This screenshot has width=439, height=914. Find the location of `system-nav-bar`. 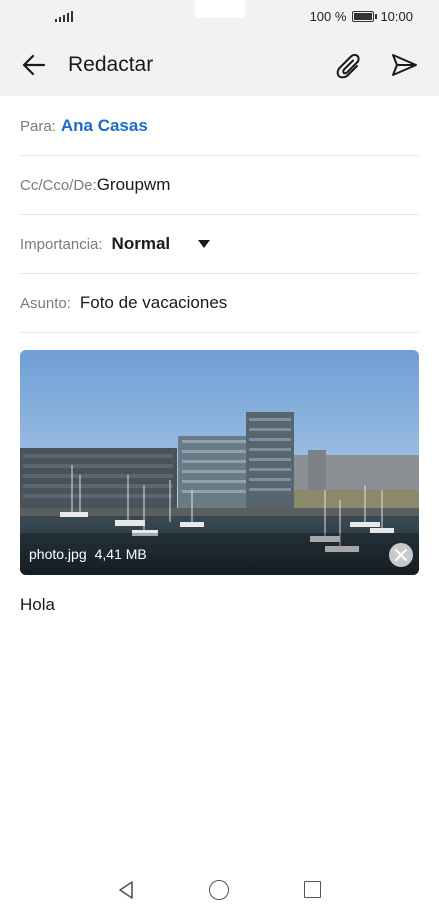

system-nav-bar is located at coordinates (219, 890).